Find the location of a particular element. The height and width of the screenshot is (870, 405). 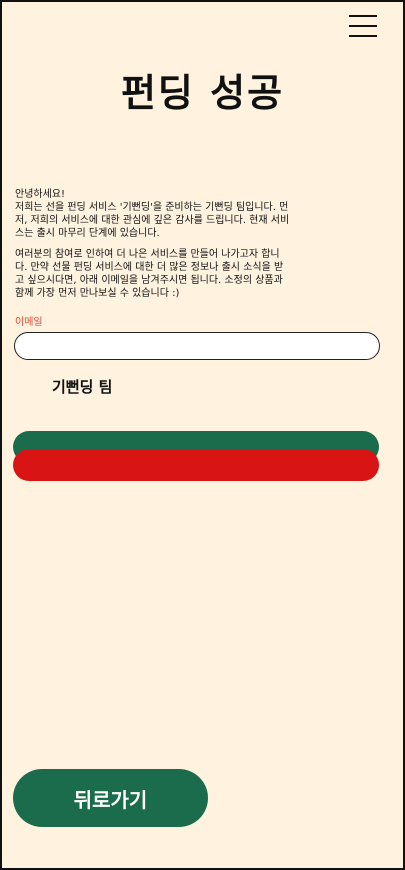

email-input is located at coordinates (197, 346).